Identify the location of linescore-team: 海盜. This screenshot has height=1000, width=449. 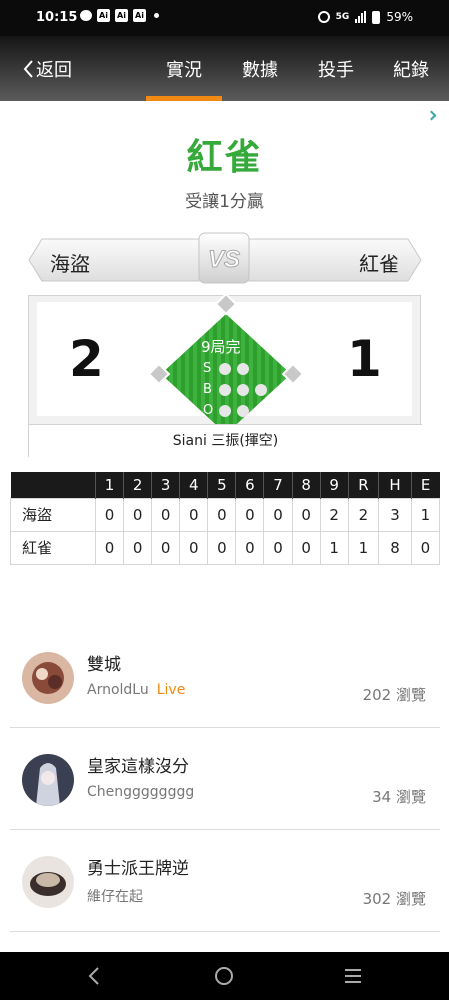
(53, 514).